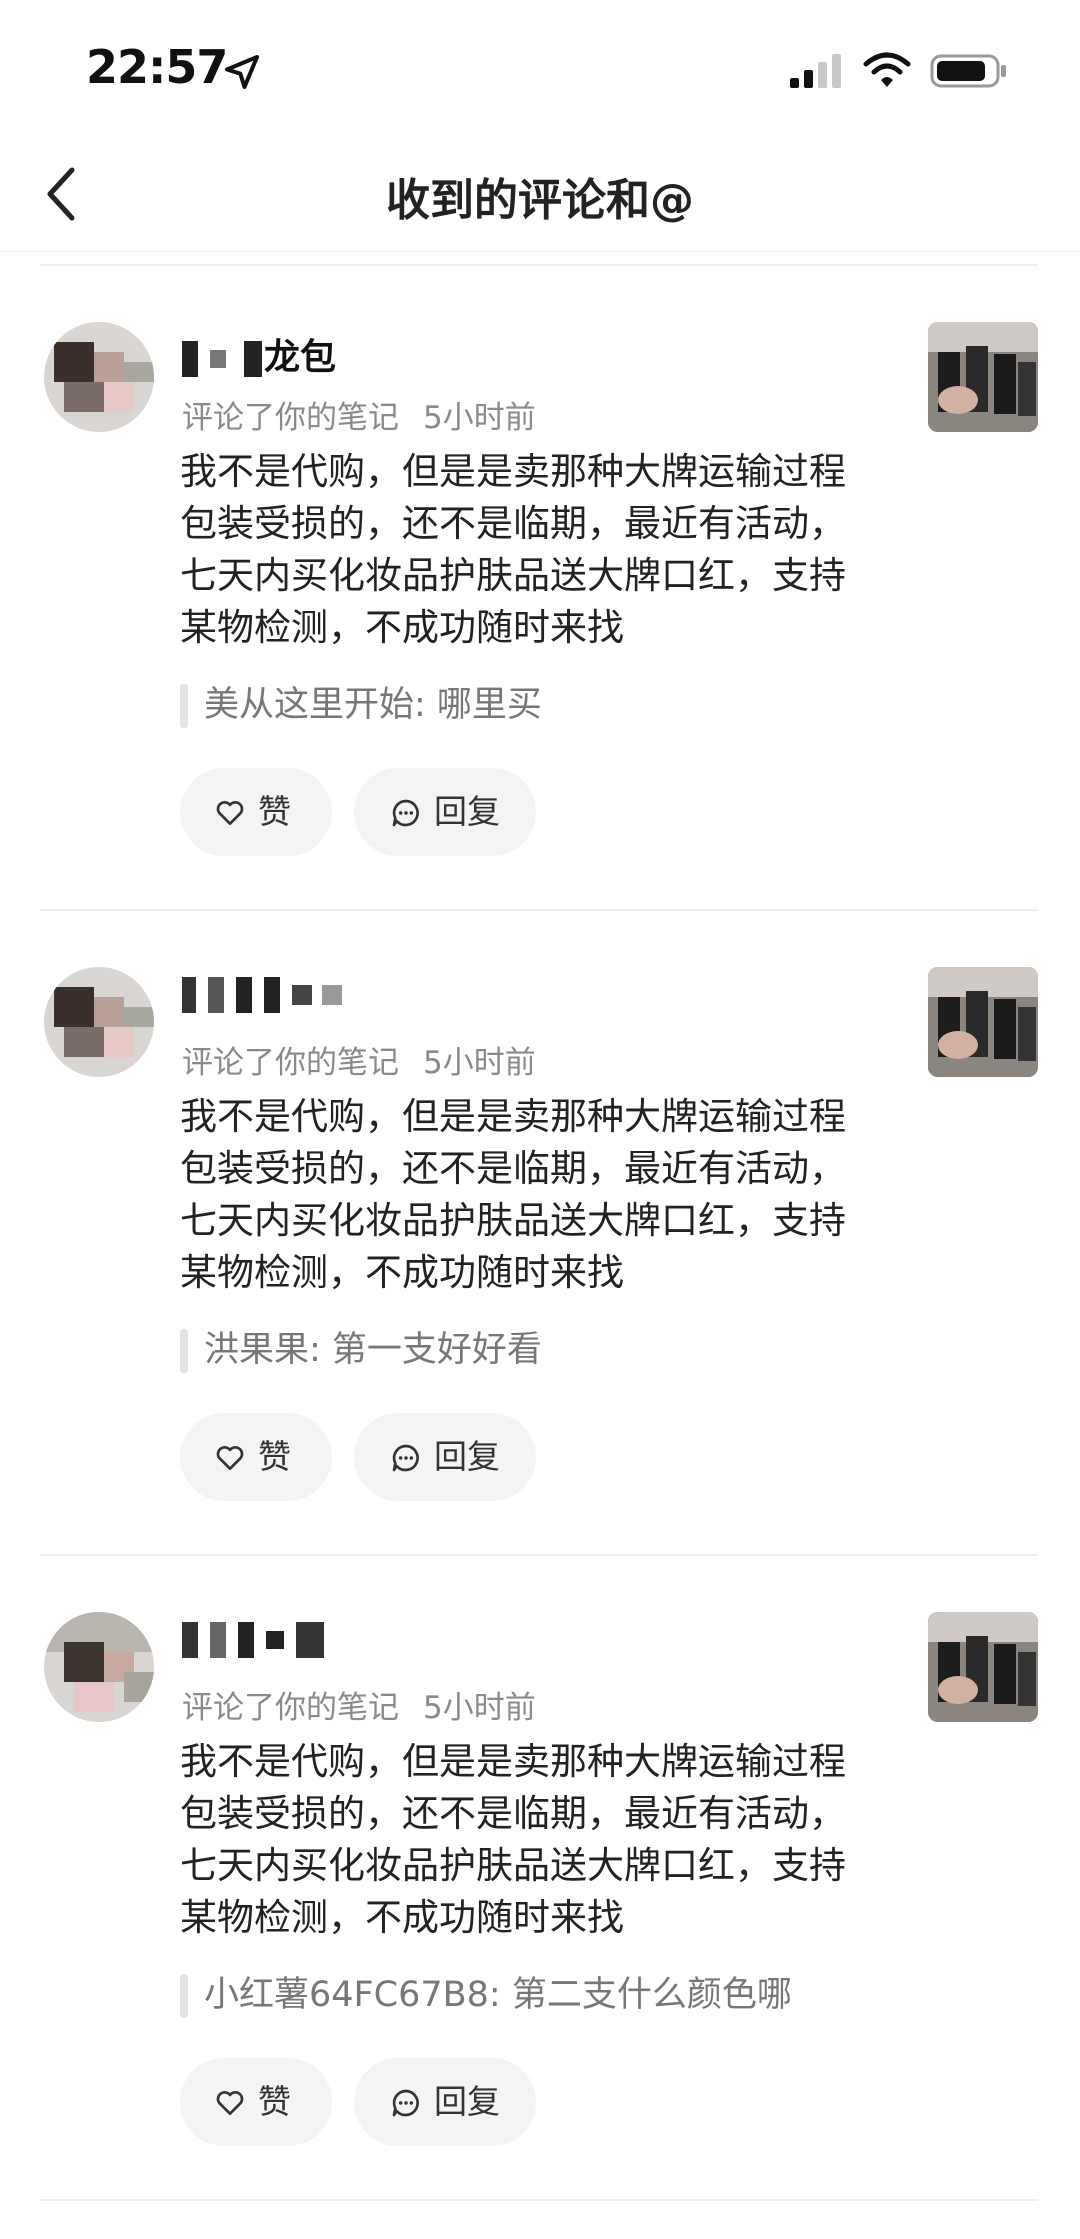 This screenshot has height=2239, width=1080. I want to click on quote-text: 小红薯64FC67B8: 第二支什么颜色哪, so click(498, 1995).